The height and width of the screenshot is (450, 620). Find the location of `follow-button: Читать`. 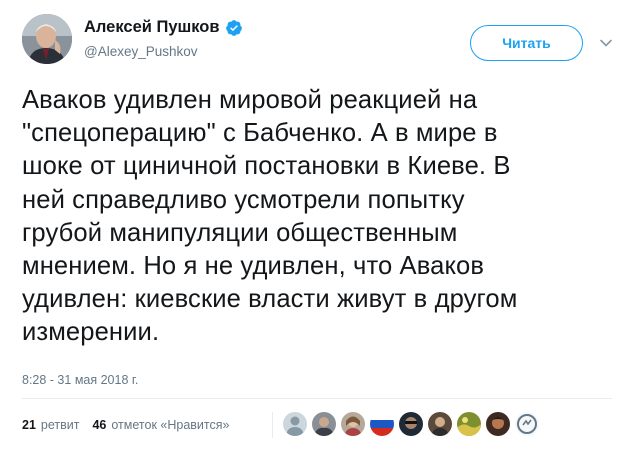

follow-button: Читать is located at coordinates (526, 43).